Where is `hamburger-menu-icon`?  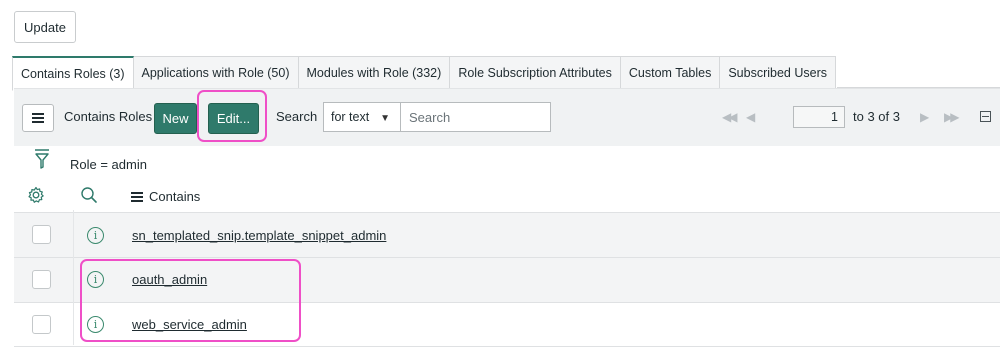
hamburger-menu-icon is located at coordinates (38, 118).